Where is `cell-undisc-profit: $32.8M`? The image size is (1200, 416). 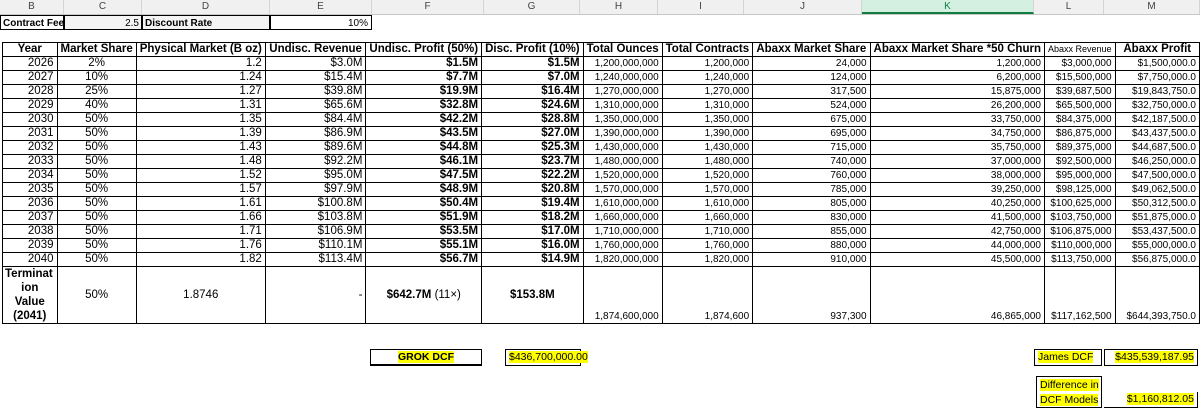
cell-undisc-profit: $32.8M is located at coordinates (424, 105).